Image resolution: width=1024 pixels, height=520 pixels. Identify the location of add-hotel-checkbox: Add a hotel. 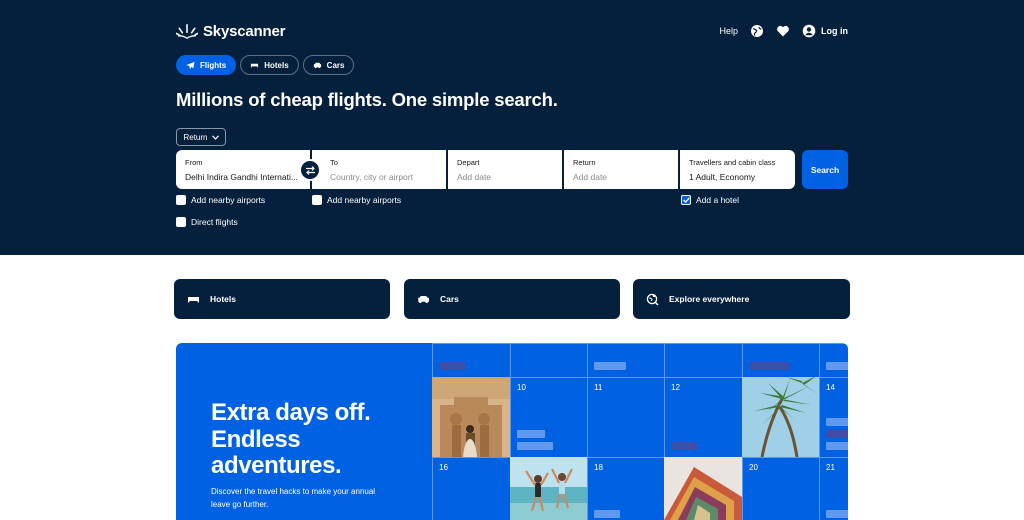
(710, 200).